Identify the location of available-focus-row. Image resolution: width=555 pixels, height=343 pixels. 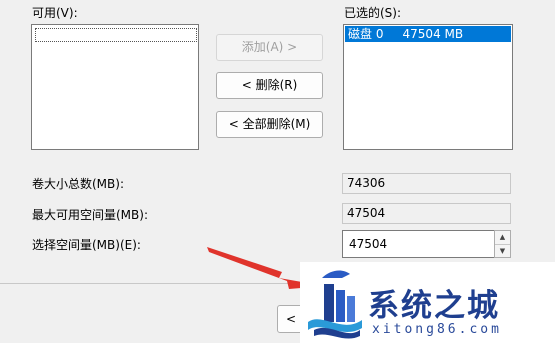
(116, 35).